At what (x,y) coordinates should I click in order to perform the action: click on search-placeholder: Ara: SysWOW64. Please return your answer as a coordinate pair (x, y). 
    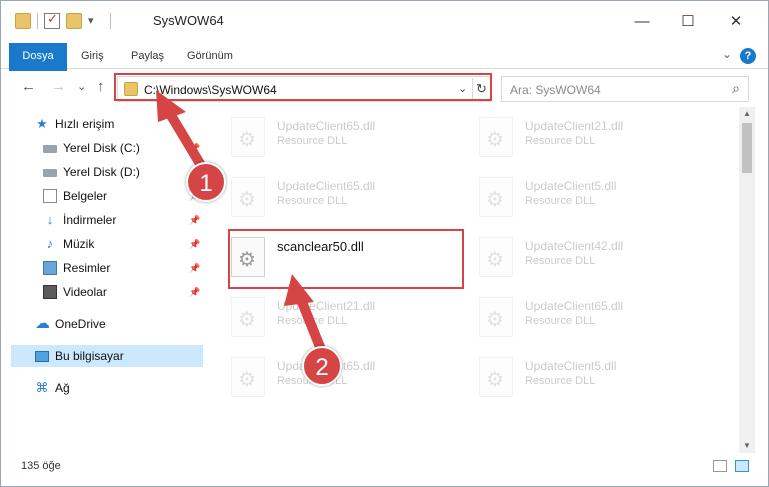
    Looking at the image, I should click on (555, 90).